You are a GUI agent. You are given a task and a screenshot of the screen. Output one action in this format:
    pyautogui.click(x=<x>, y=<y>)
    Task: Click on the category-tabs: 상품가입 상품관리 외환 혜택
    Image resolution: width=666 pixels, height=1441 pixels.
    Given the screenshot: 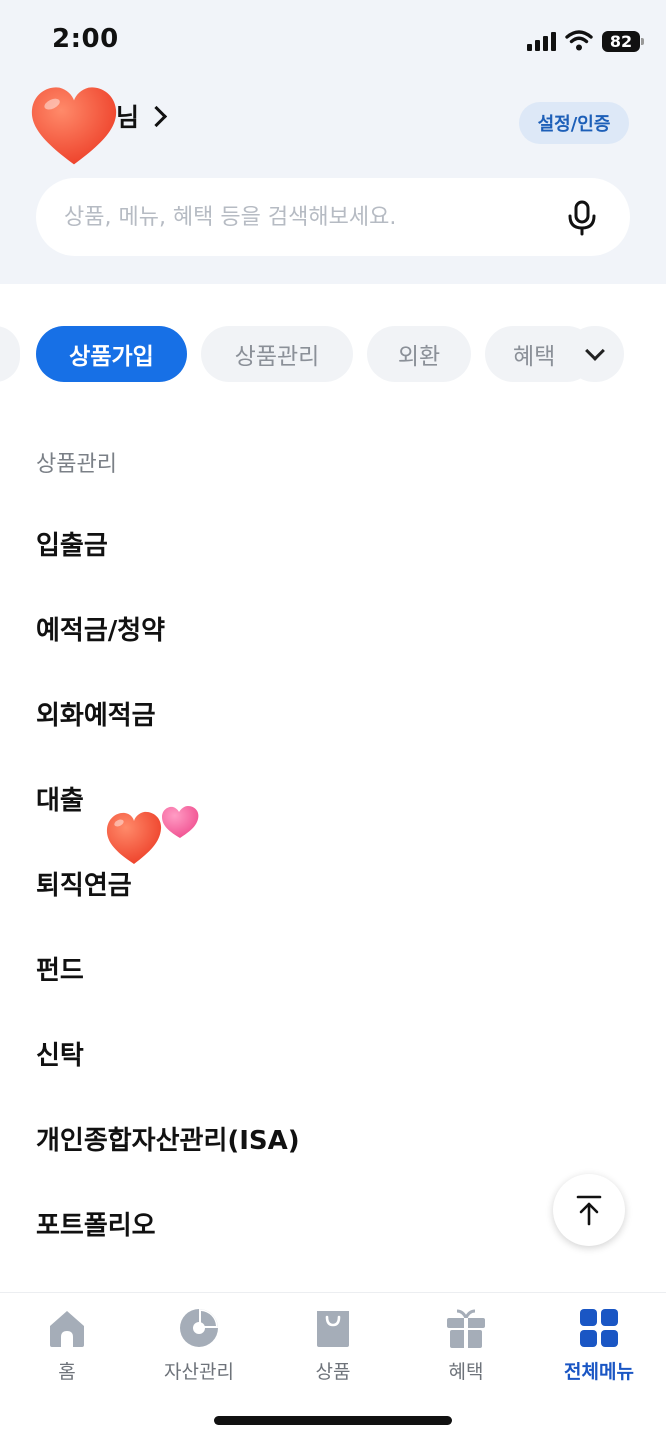 What is the action you would take?
    pyautogui.click(x=333, y=355)
    